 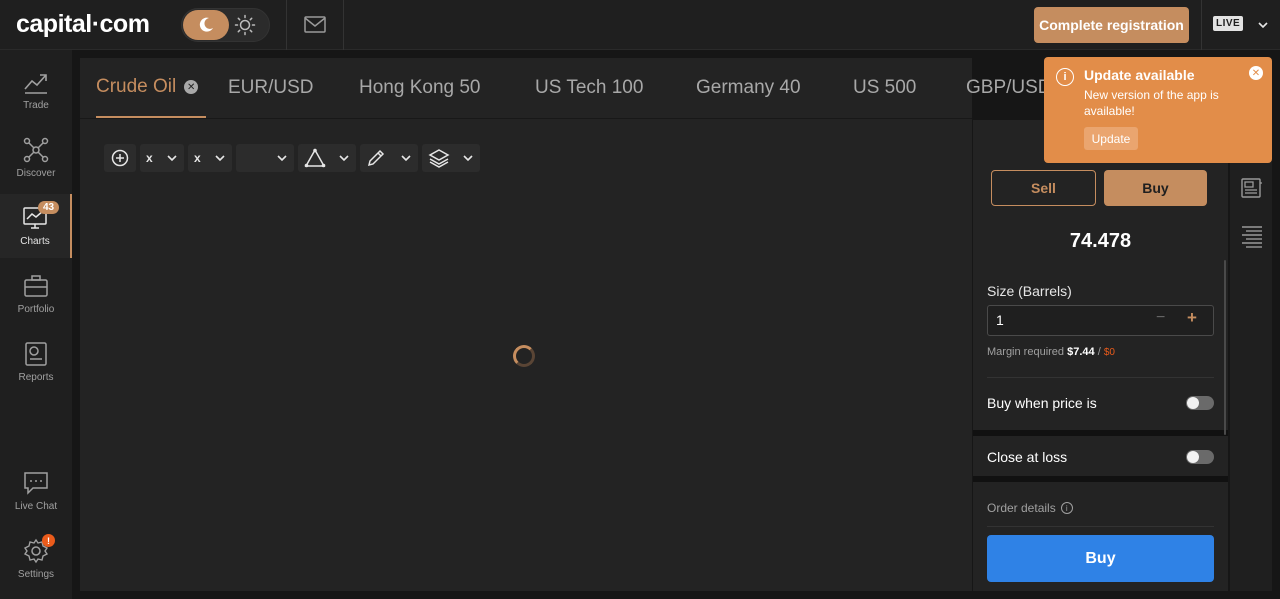 What do you see at coordinates (36, 506) in the screenshot?
I see `sidebar-item-label: Live Chat` at bounding box center [36, 506].